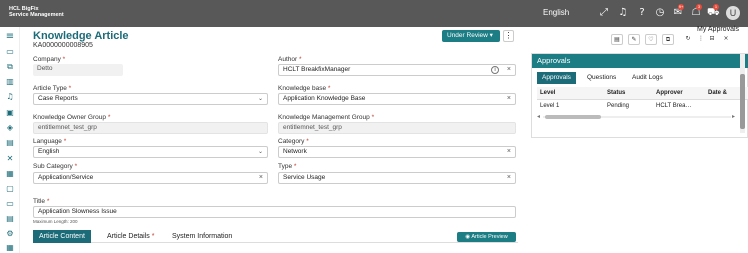  What do you see at coordinates (62, 236) in the screenshot?
I see `tab-article-content: Article Content` at bounding box center [62, 236].